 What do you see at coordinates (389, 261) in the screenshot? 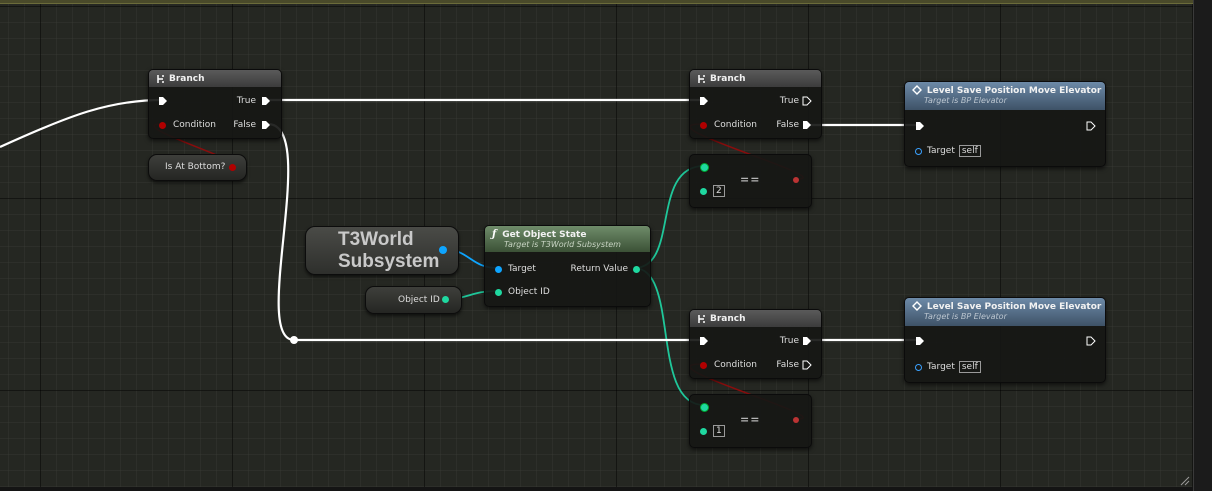
I see `subsystem-title-line2: Subsystem` at bounding box center [389, 261].